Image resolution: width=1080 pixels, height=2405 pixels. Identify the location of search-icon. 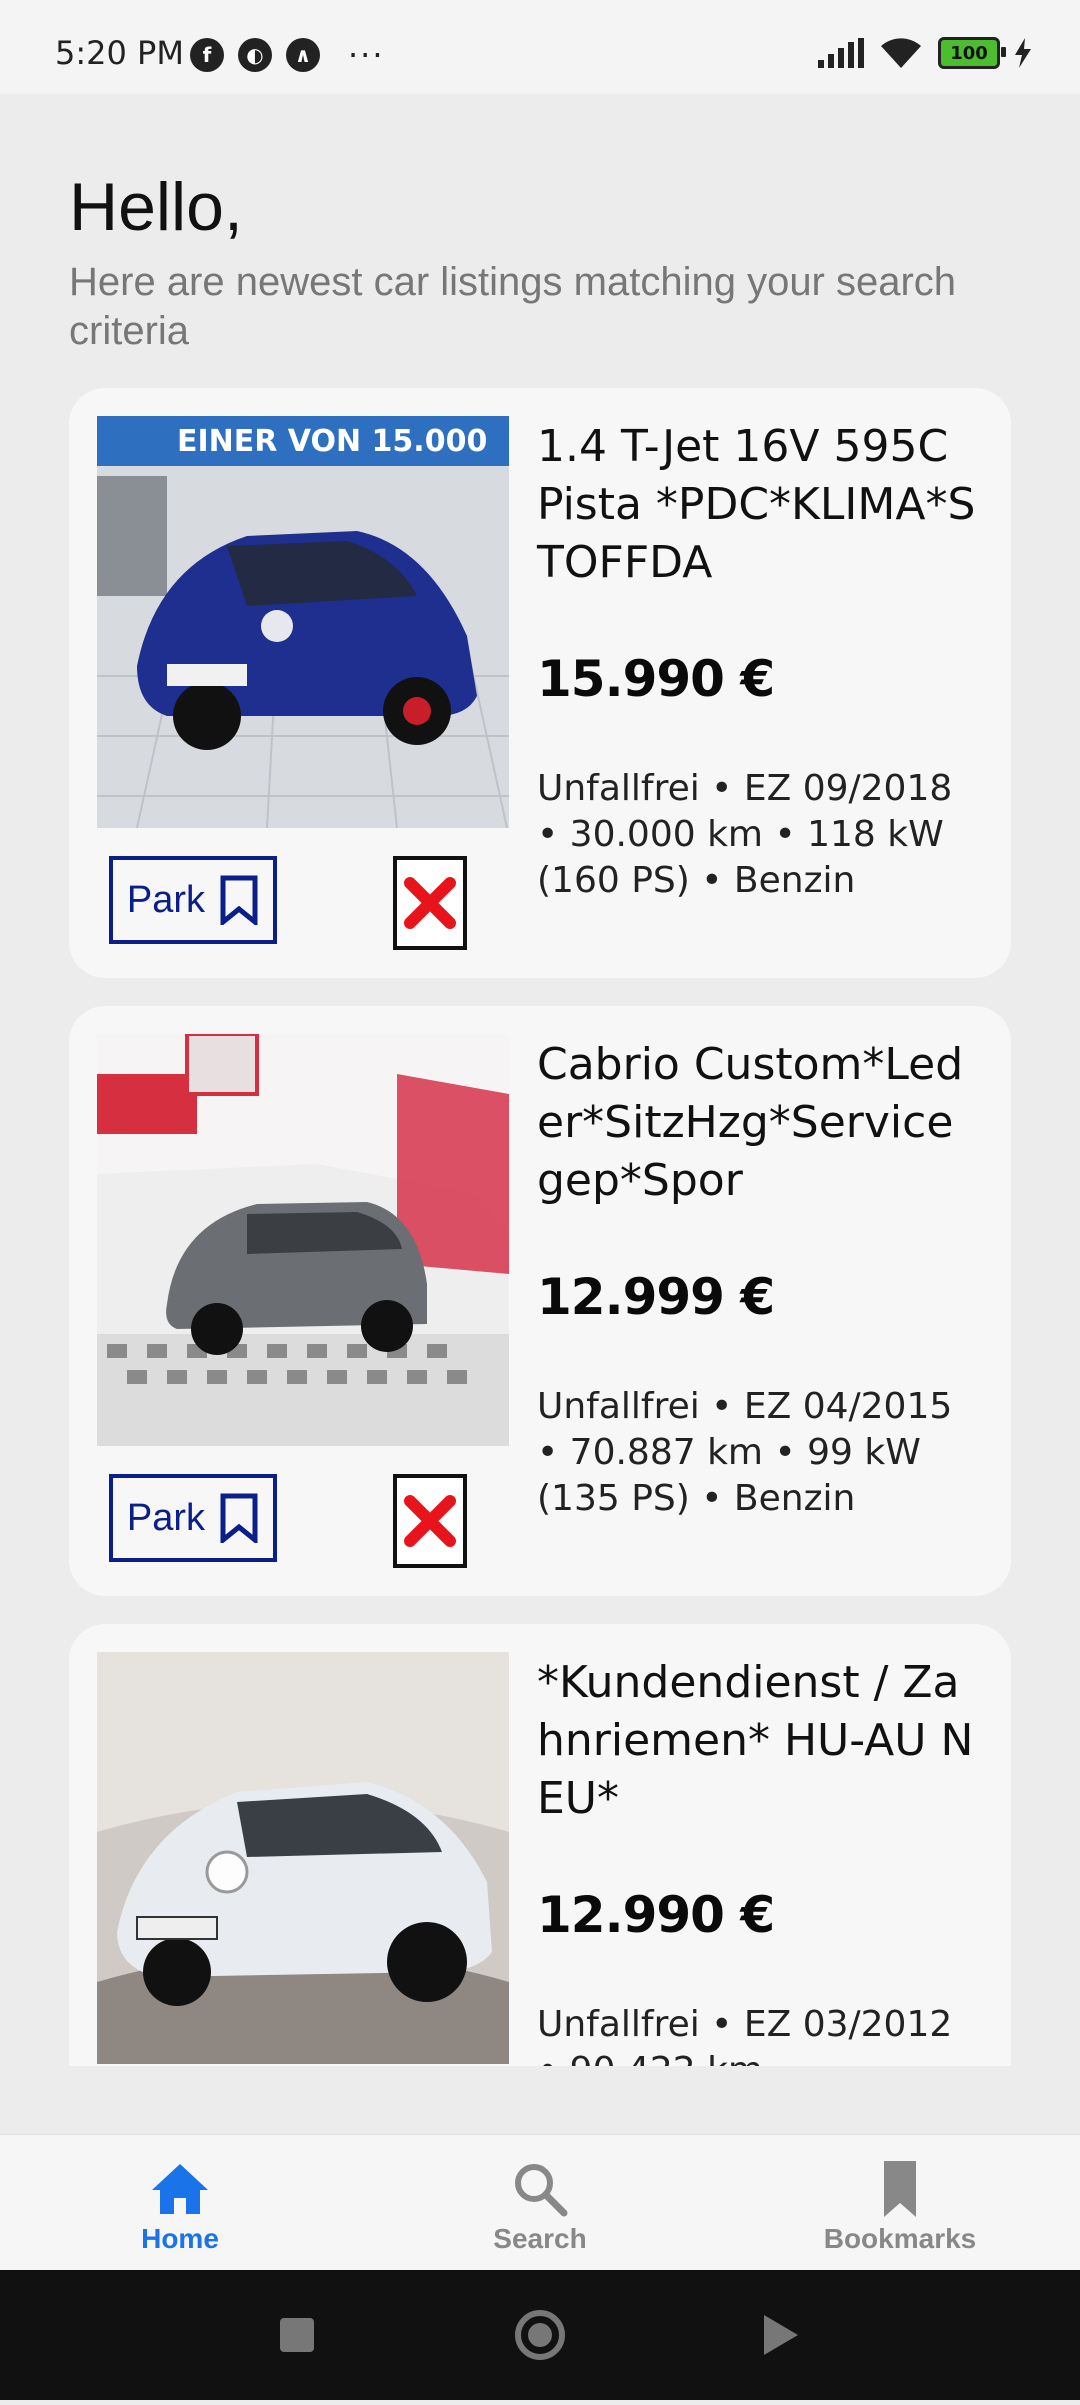
(540, 2189).